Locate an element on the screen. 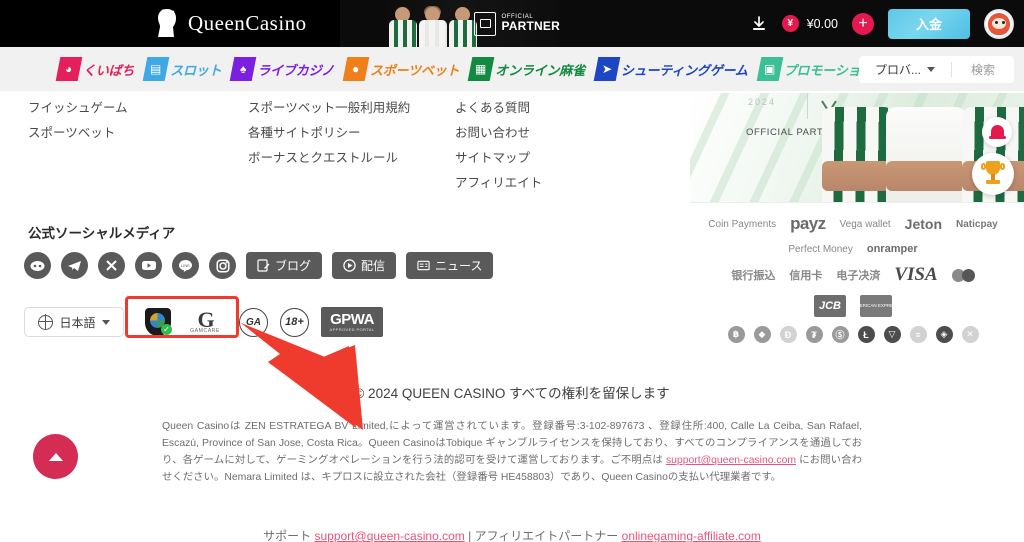 The image size is (1024, 542). trophy-icon is located at coordinates (993, 174).